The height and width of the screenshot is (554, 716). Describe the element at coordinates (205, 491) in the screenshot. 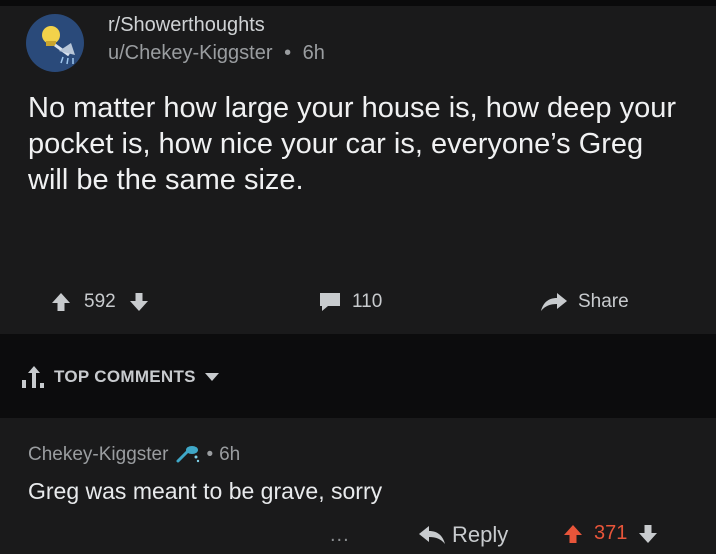

I see `comment-body: Greg was meant to be grave, sorry` at that location.